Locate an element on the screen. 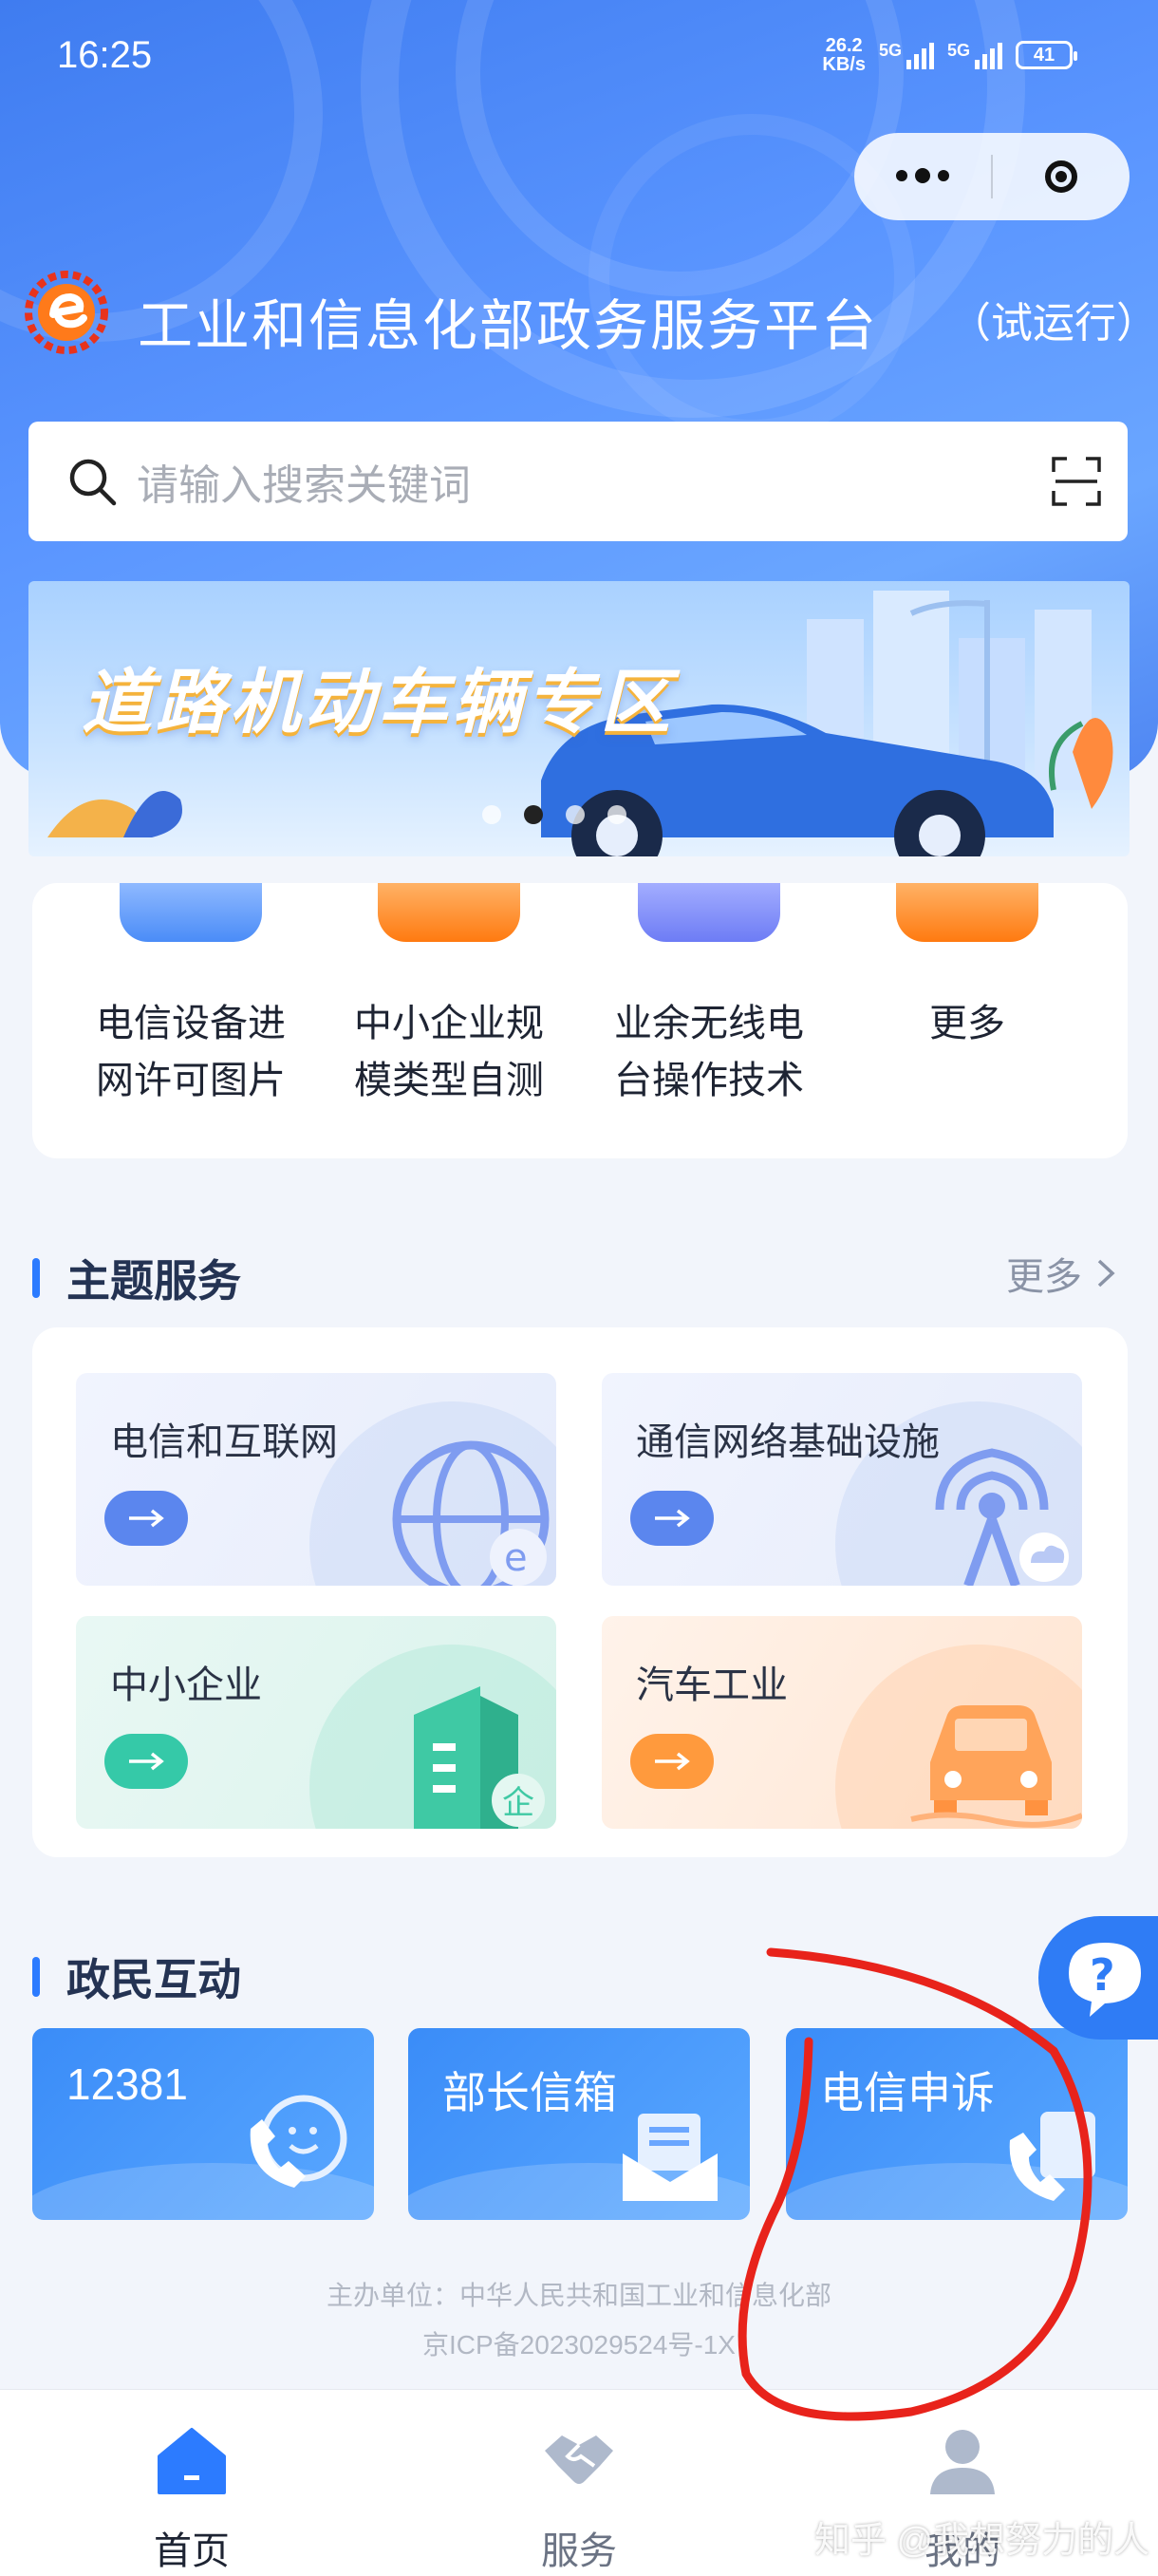 This screenshot has width=1158, height=2576. quick-item-label: 更多 is located at coordinates (967, 1023).